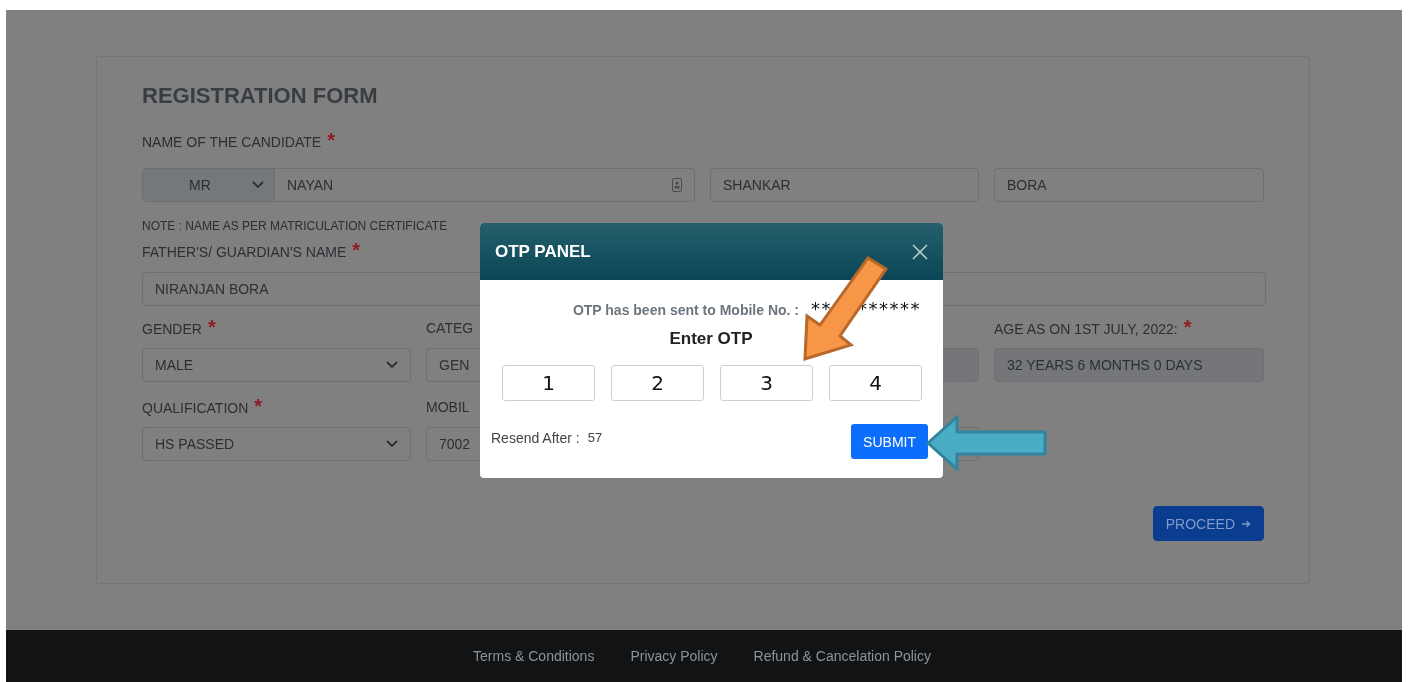  I want to click on footer-link: Privacy Policy, so click(674, 656).